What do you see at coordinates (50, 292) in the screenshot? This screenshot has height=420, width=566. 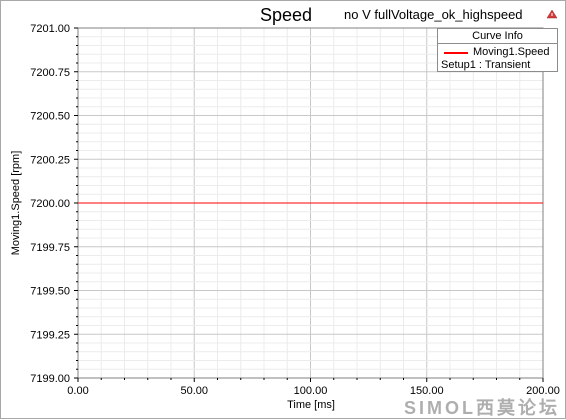 I see `y-tick-label: 7199.50` at bounding box center [50, 292].